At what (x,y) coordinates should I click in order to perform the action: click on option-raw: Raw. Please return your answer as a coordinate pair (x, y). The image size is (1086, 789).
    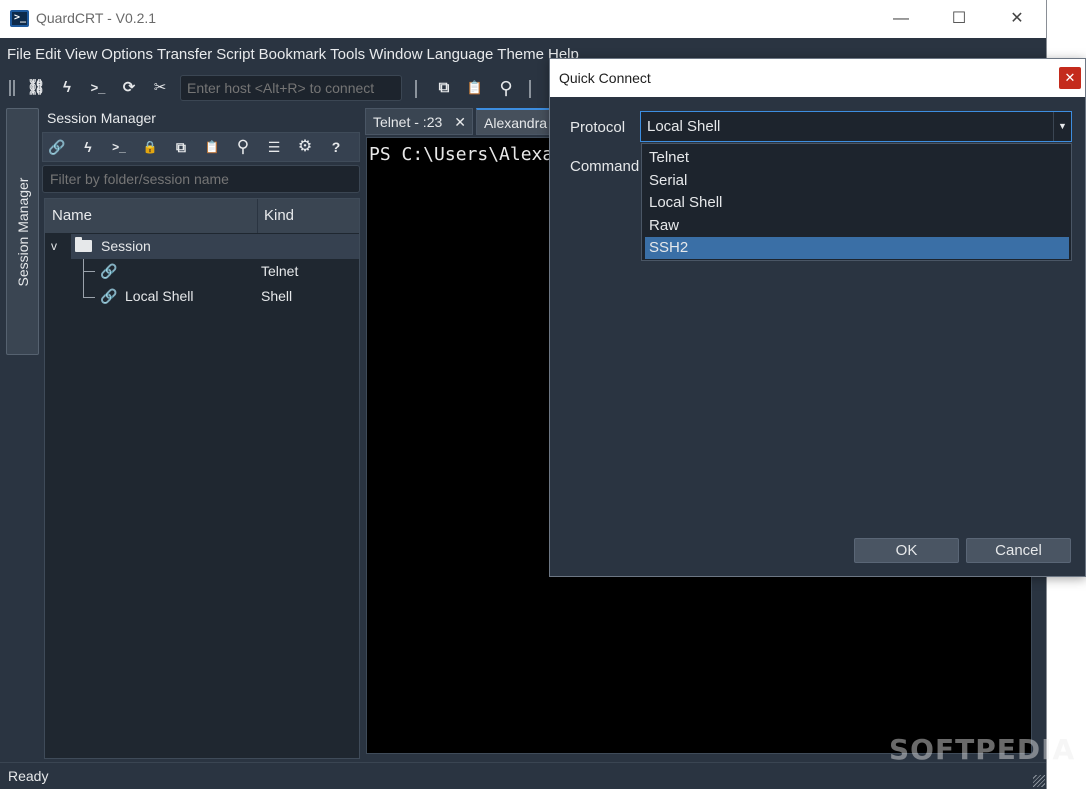
    Looking at the image, I should click on (857, 226).